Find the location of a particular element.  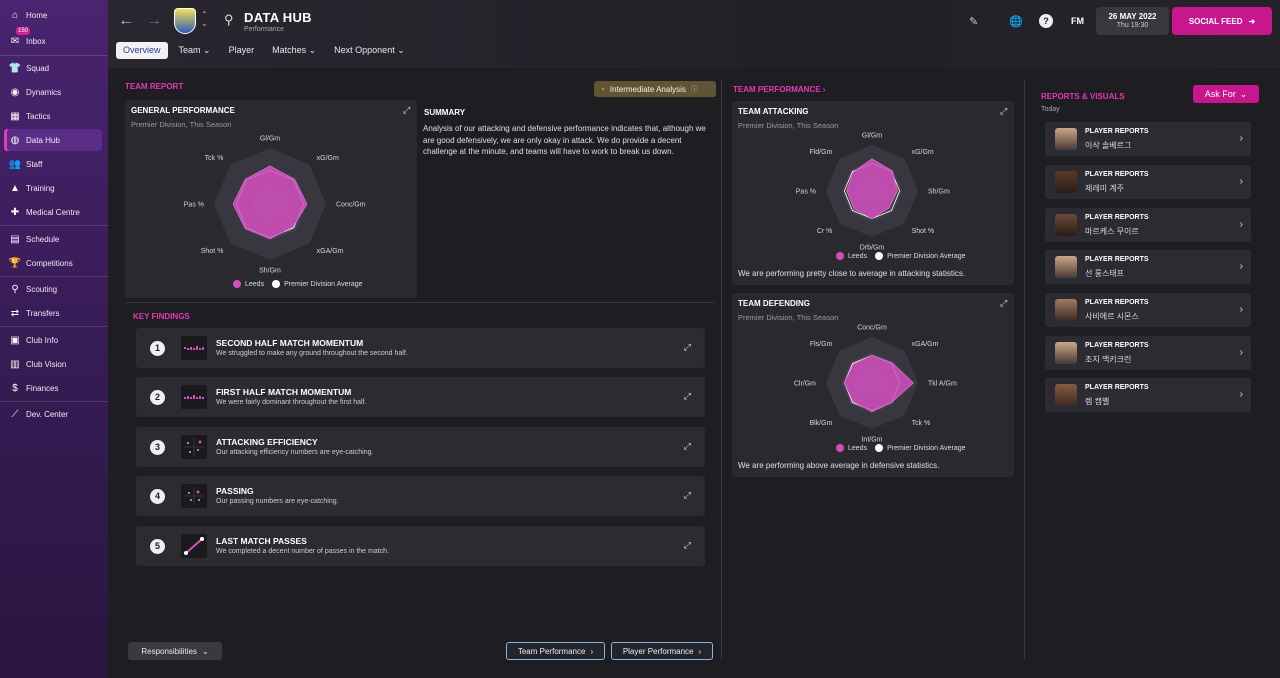

radar-axis-label: xGA/Gm is located at coordinates (330, 251).